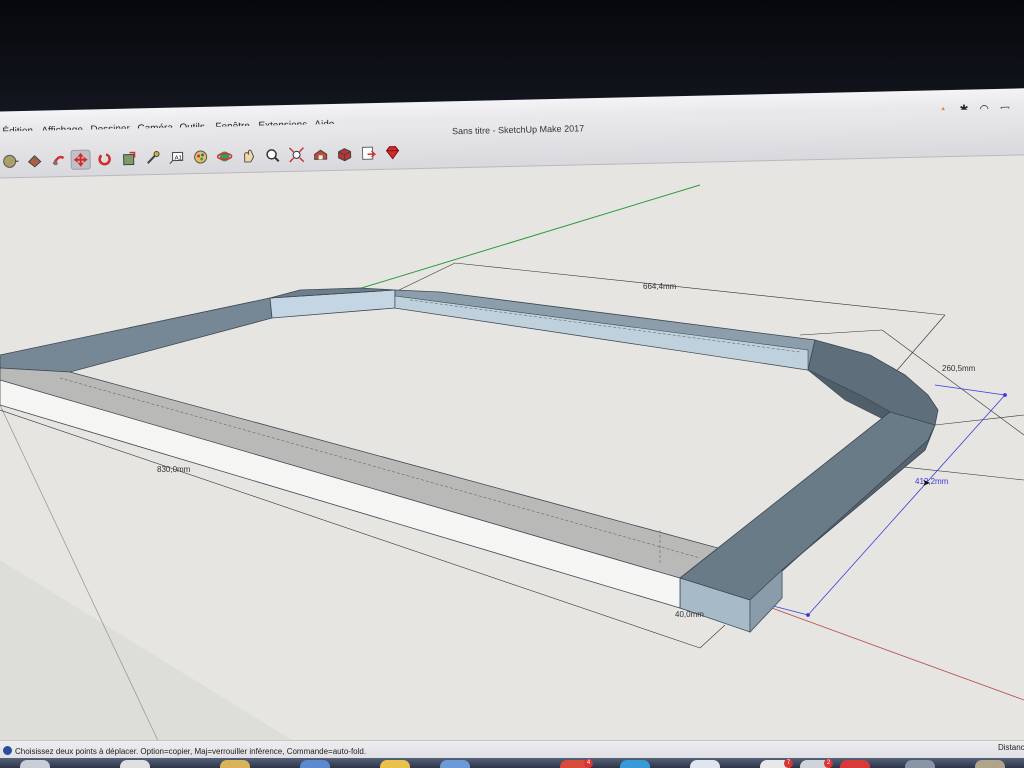  I want to click on text-tool-icon: A1, so click(176, 157).